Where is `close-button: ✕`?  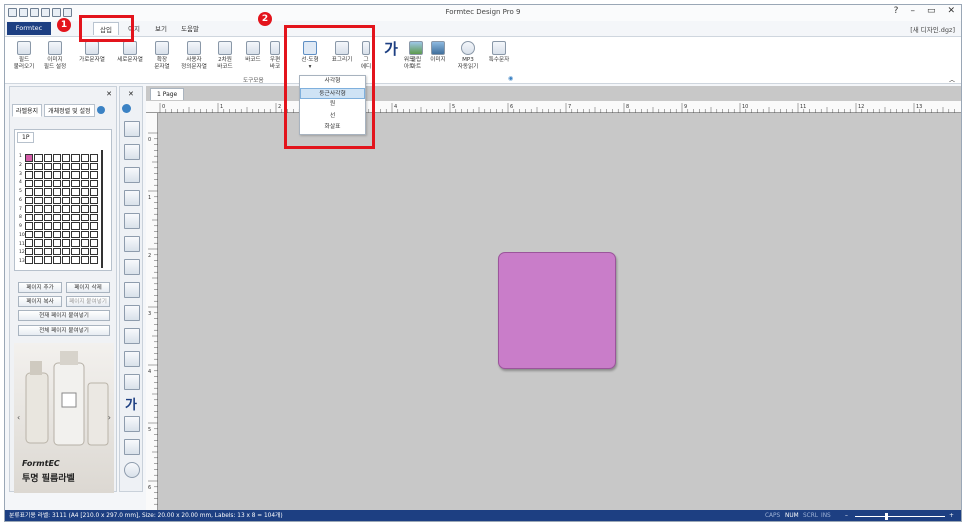 close-button: ✕ is located at coordinates (951, 11).